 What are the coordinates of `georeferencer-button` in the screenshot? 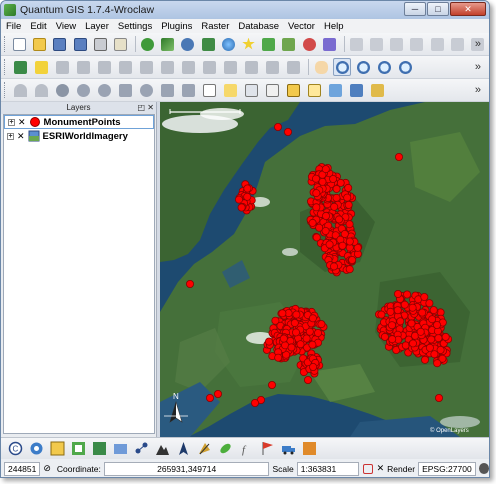 It's located at (57, 448).